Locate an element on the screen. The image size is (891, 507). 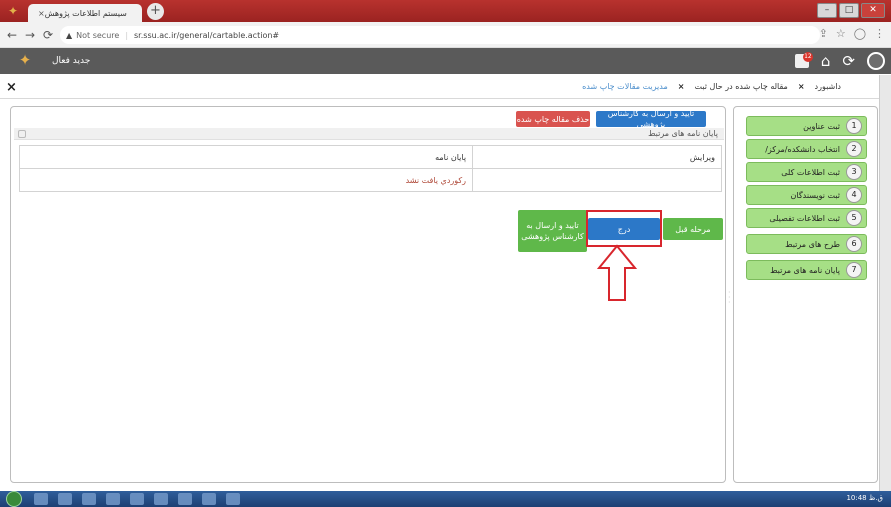
maximize-icon: □ is located at coordinates (849, 10).